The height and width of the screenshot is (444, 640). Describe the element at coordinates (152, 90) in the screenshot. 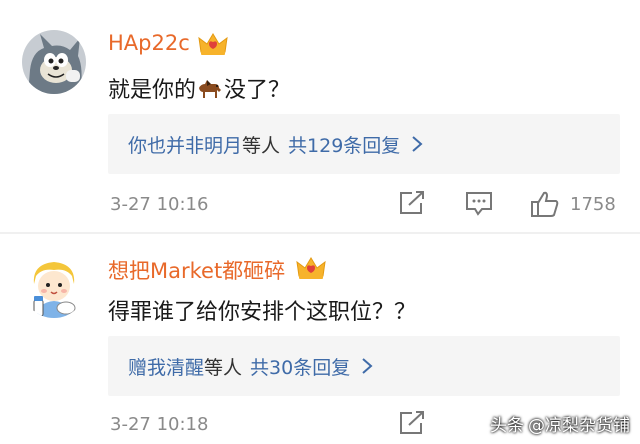

I see `comment-text-part: 就是你的` at that location.